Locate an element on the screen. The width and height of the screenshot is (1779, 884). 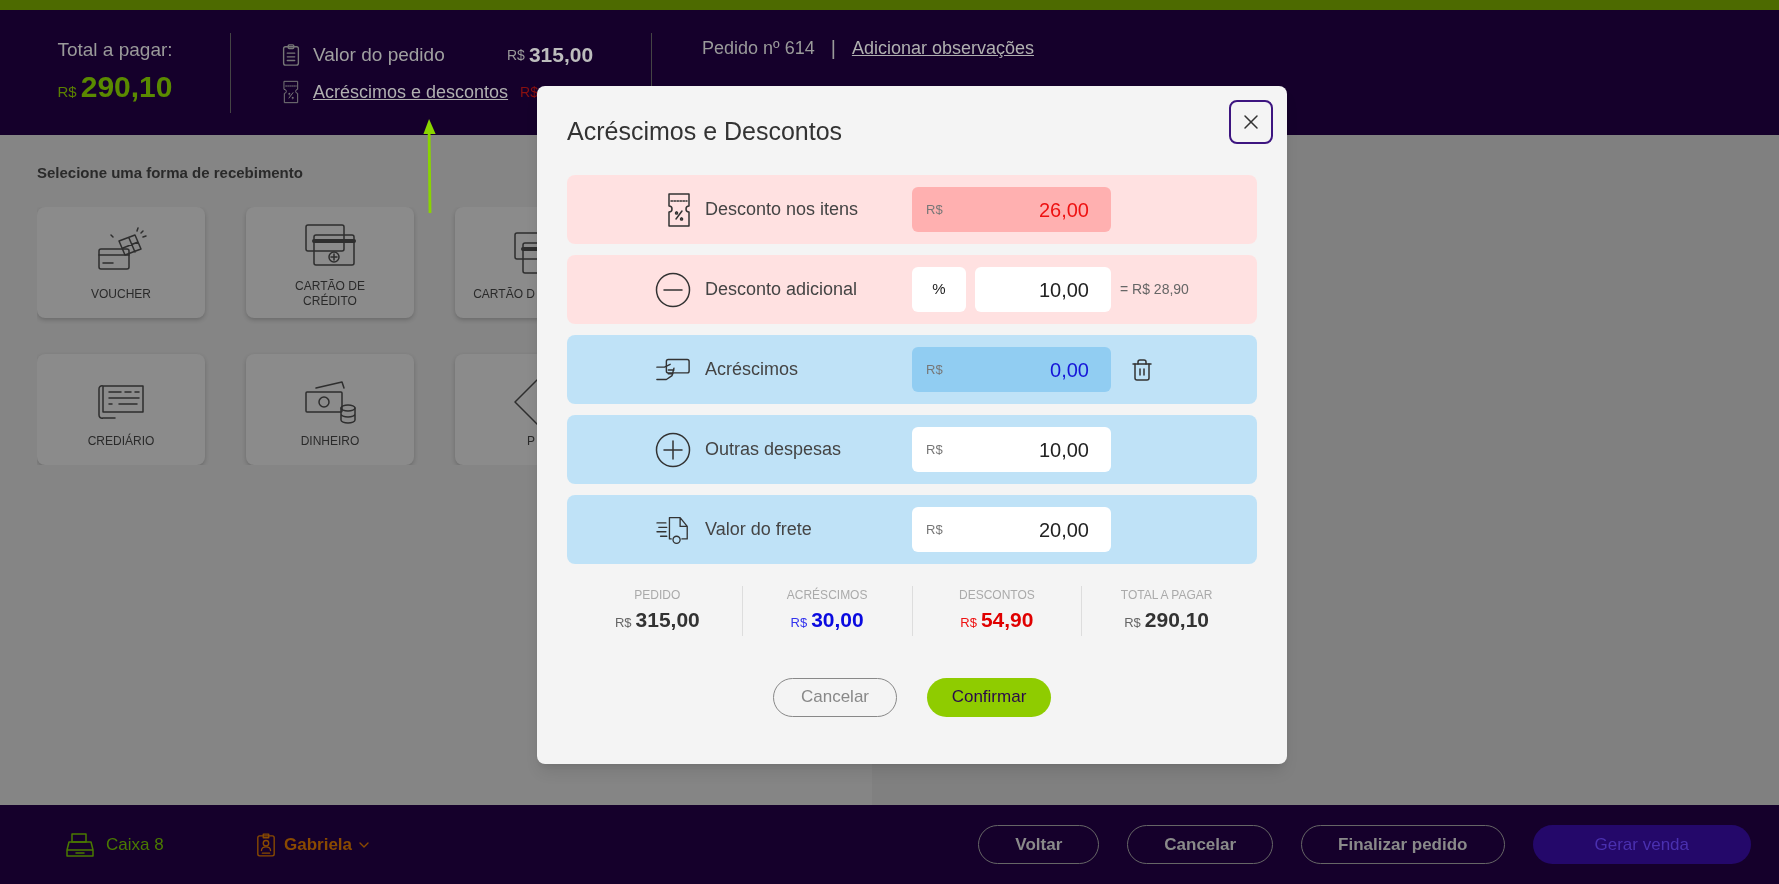
summary-label: PEDIDO is located at coordinates (657, 595).